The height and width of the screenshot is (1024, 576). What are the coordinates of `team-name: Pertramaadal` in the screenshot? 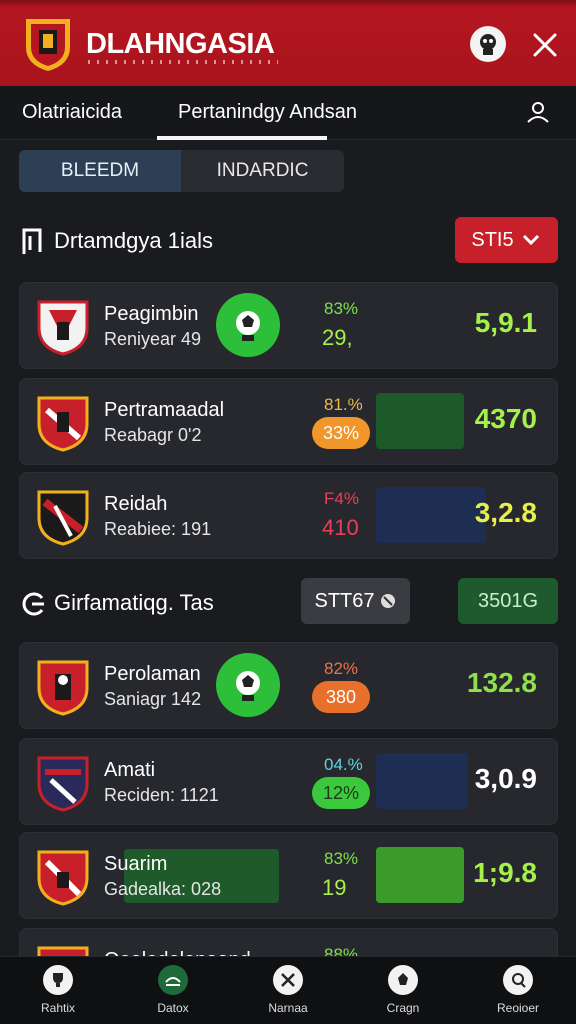 It's located at (164, 410).